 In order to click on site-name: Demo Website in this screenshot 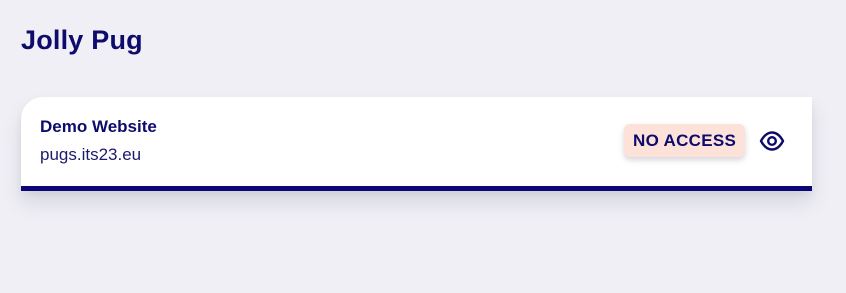, I will do `click(98, 126)`.